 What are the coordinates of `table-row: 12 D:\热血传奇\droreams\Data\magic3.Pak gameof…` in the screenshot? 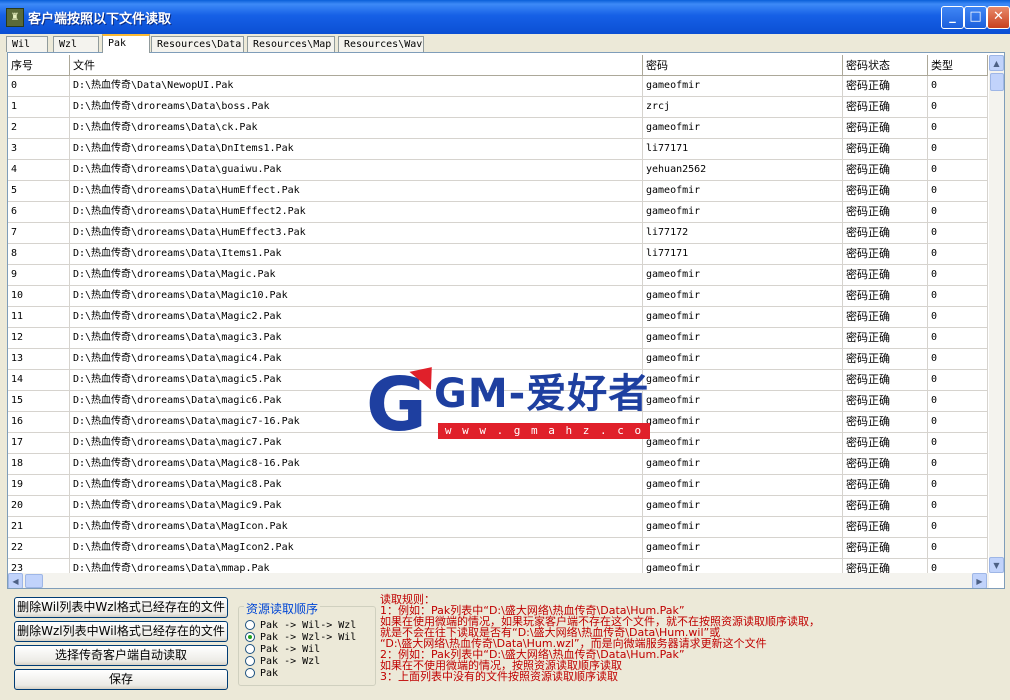 It's located at (498, 338).